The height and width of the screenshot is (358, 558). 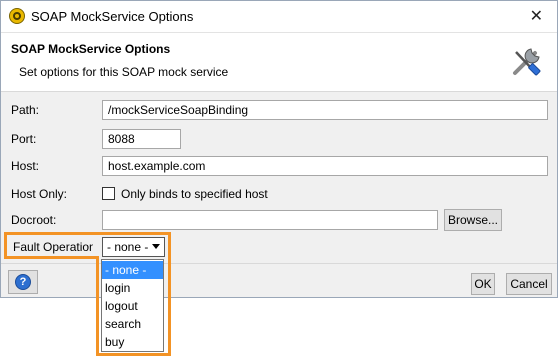 What do you see at coordinates (527, 62) in the screenshot?
I see `tools-icon` at bounding box center [527, 62].